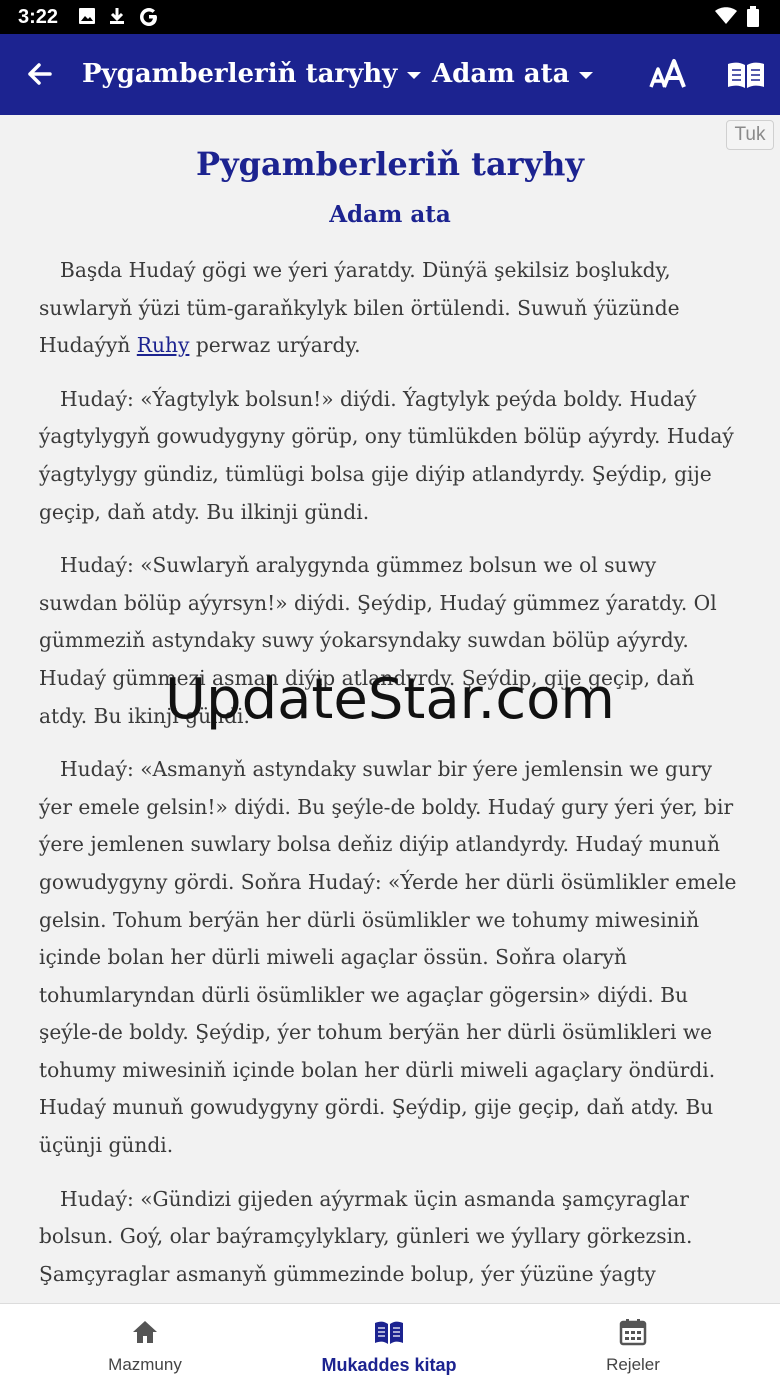 The width and height of the screenshot is (780, 1387). I want to click on book-reader-icon, so click(746, 75).